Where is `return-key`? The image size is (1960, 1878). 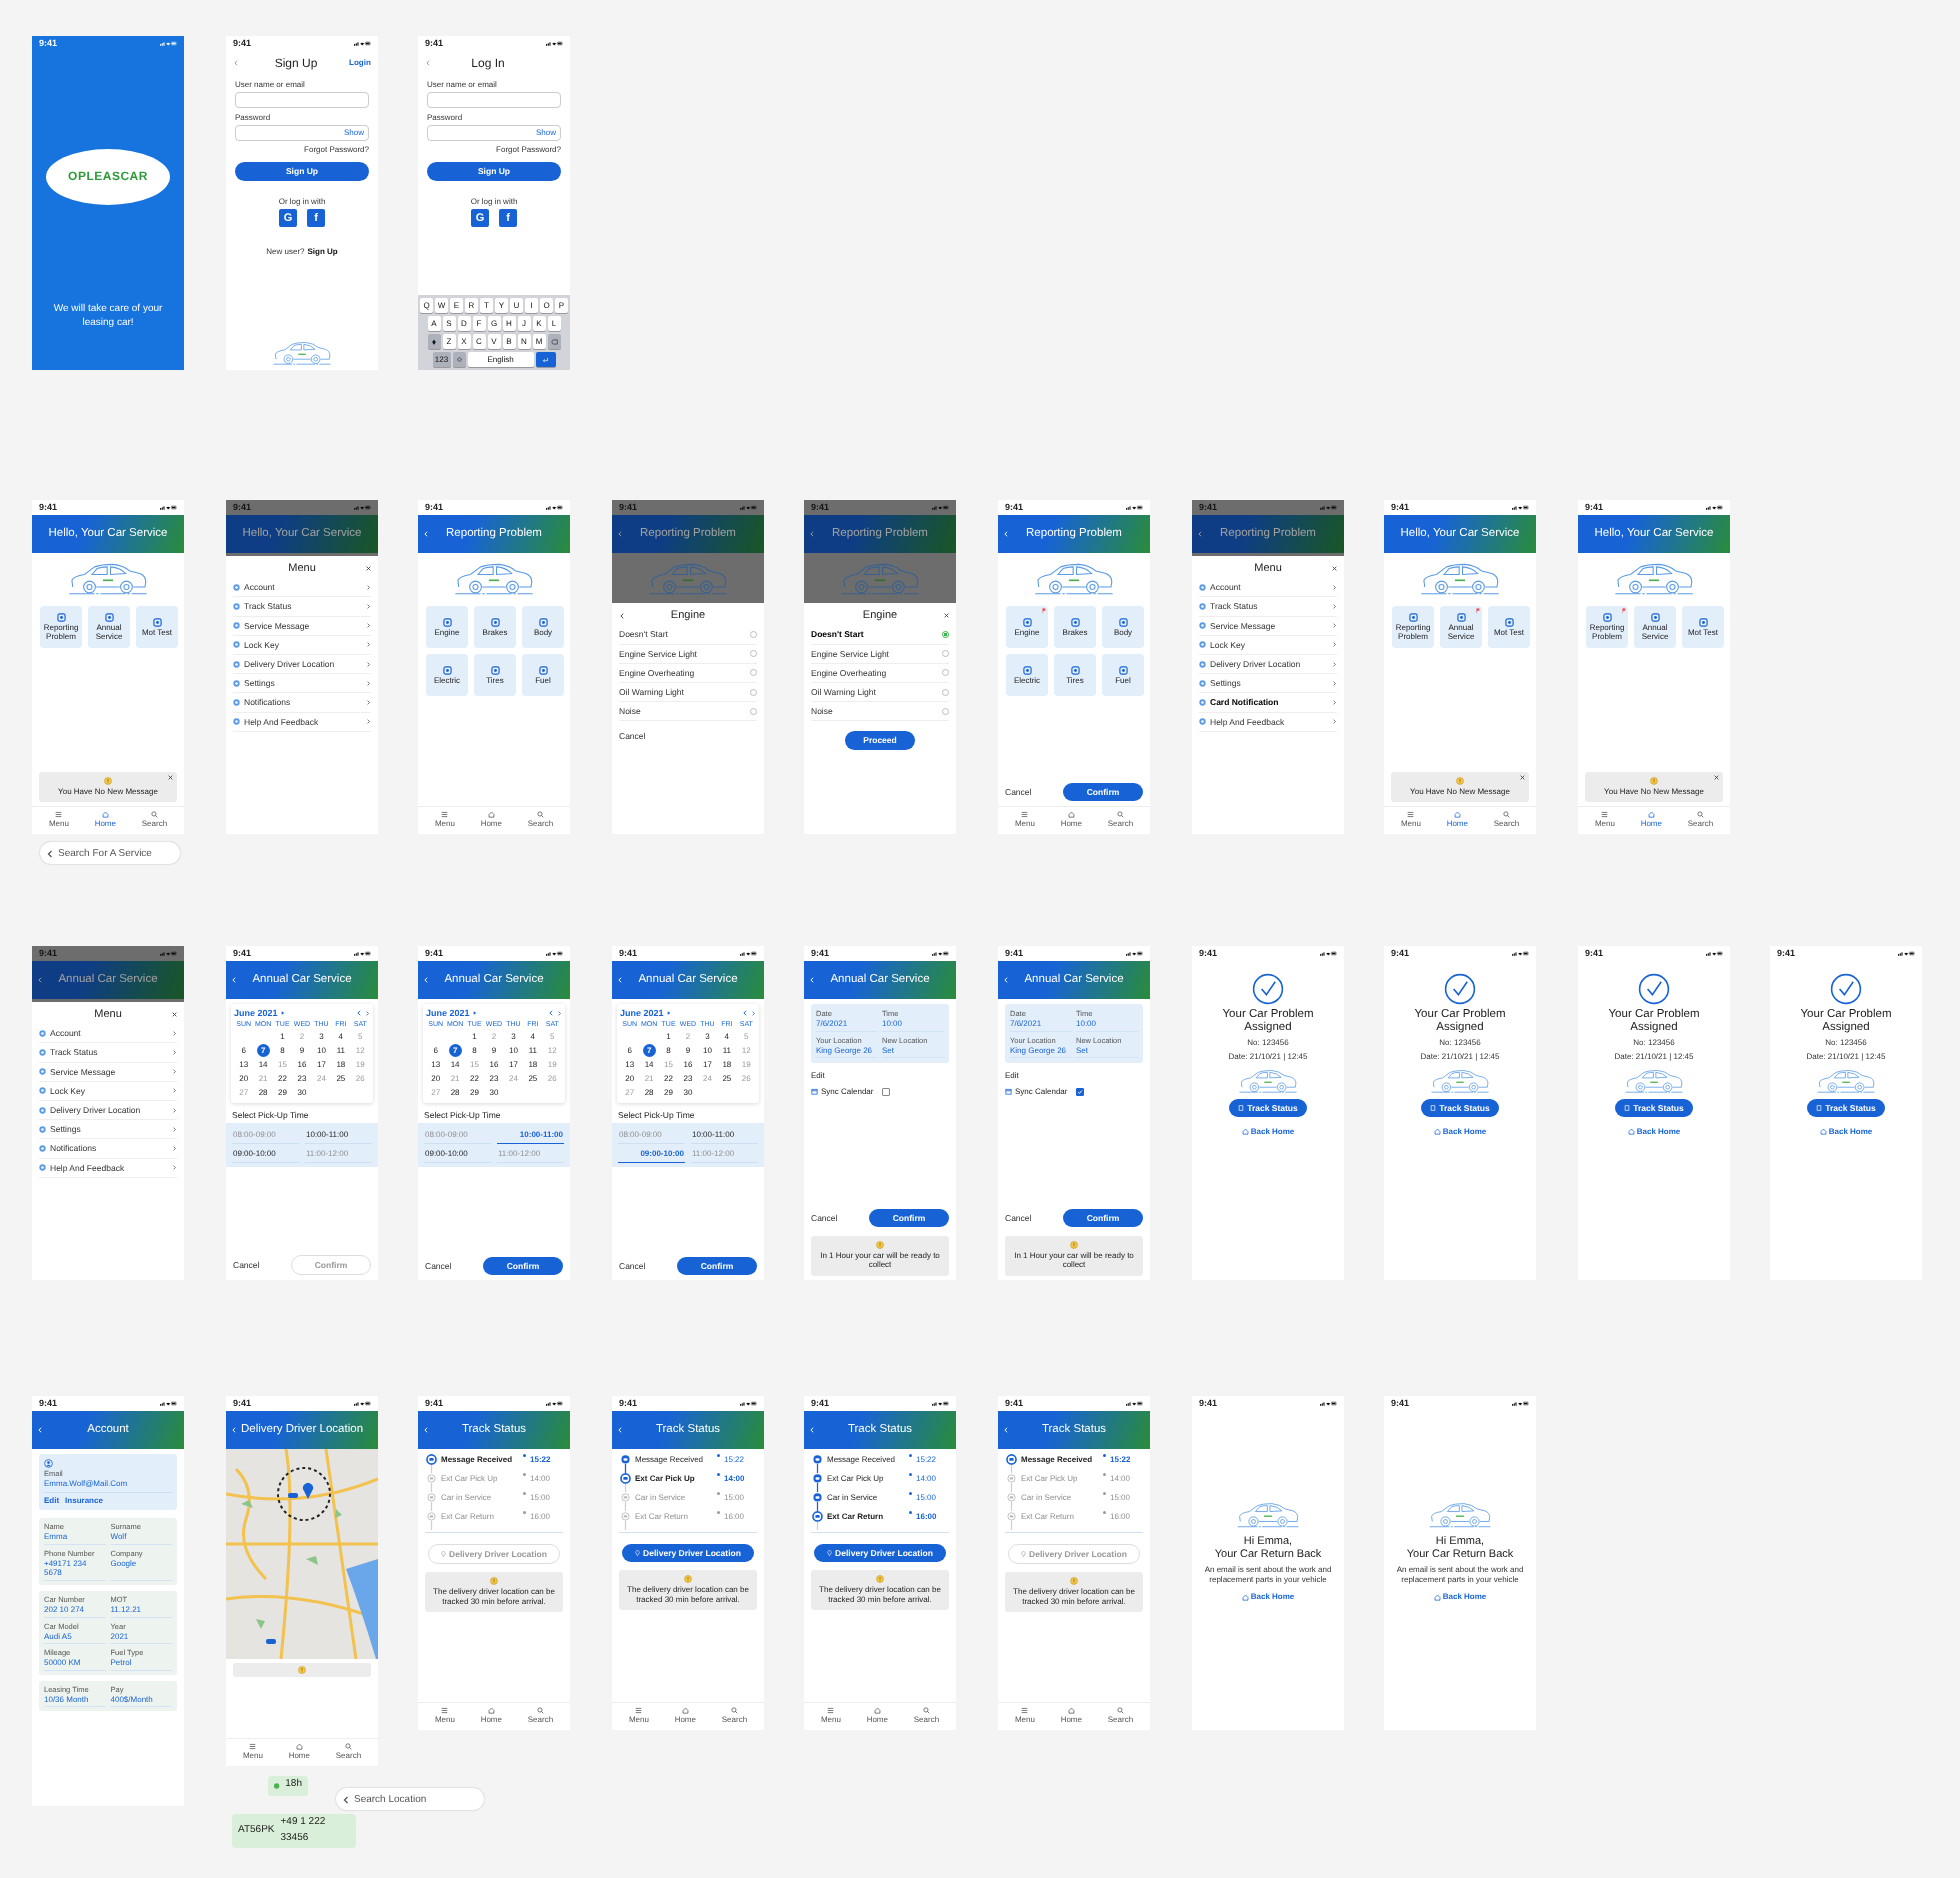
return-key is located at coordinates (545, 359).